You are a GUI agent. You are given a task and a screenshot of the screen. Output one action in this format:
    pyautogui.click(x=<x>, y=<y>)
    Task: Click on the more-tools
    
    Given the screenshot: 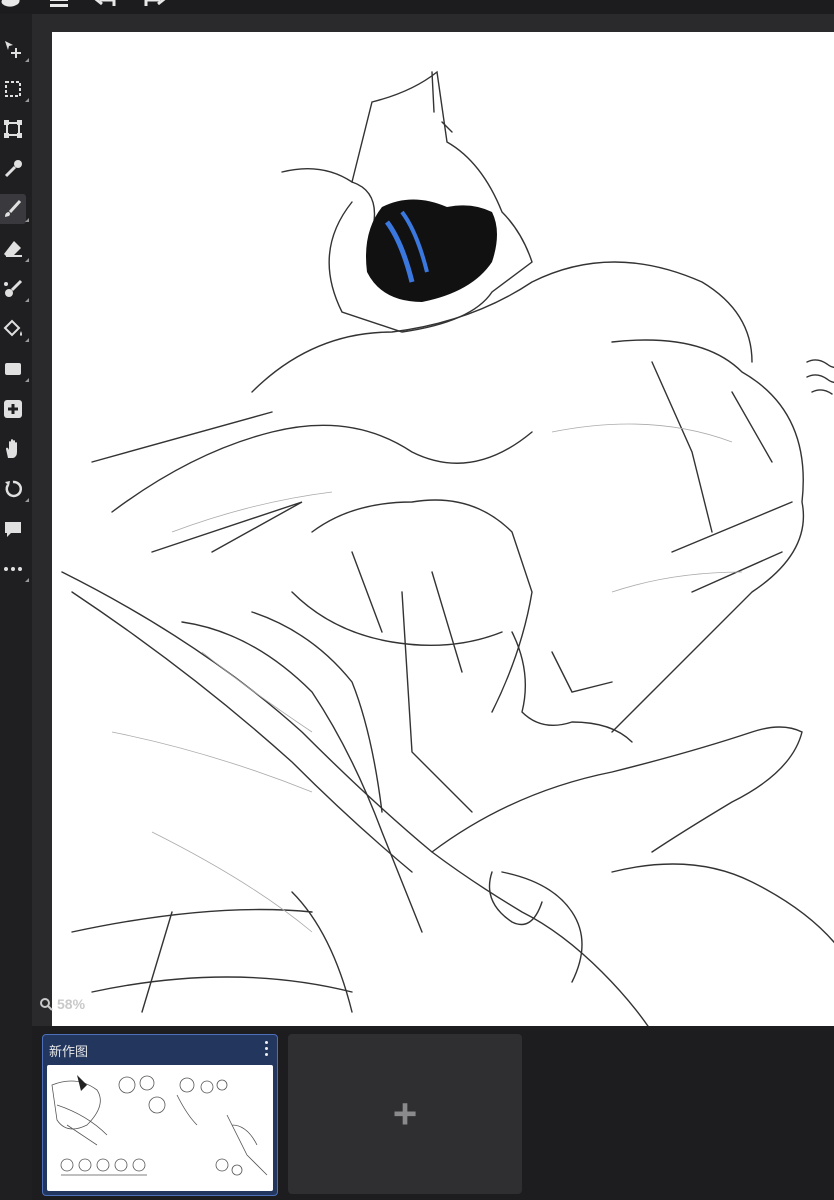 What is the action you would take?
    pyautogui.click(x=14, y=569)
    